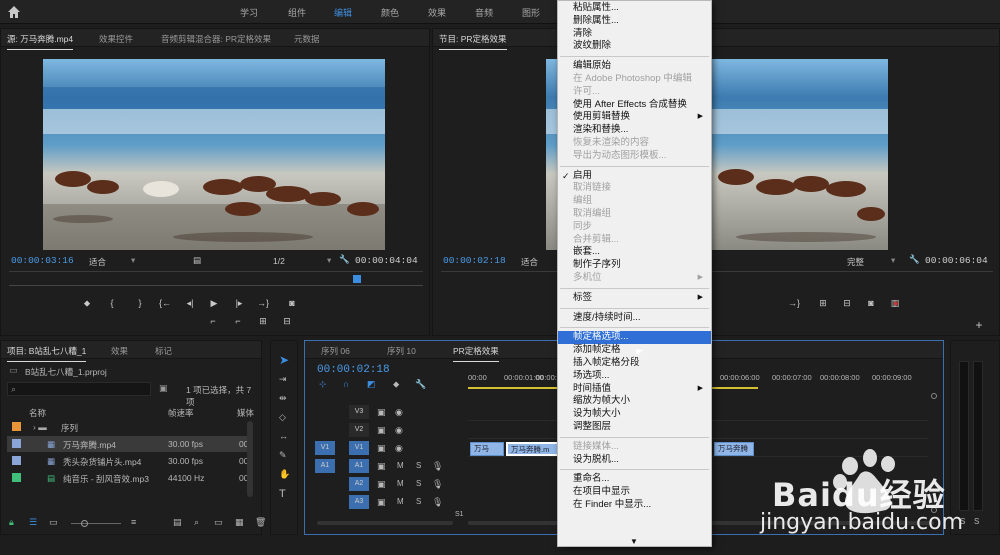 This screenshot has width=1000, height=555. Describe the element at coordinates (130, 427) in the screenshot. I see `project-item-row: › ▬ 序列` at that location.